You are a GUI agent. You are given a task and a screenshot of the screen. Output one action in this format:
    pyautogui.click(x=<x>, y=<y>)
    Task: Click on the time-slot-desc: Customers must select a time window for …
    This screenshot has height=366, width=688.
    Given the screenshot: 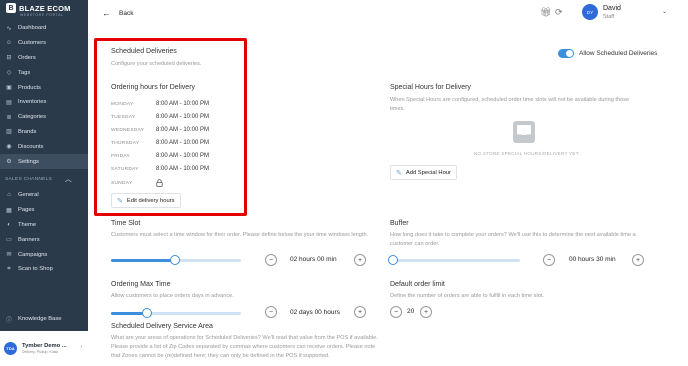 What is the action you would take?
    pyautogui.click(x=240, y=235)
    